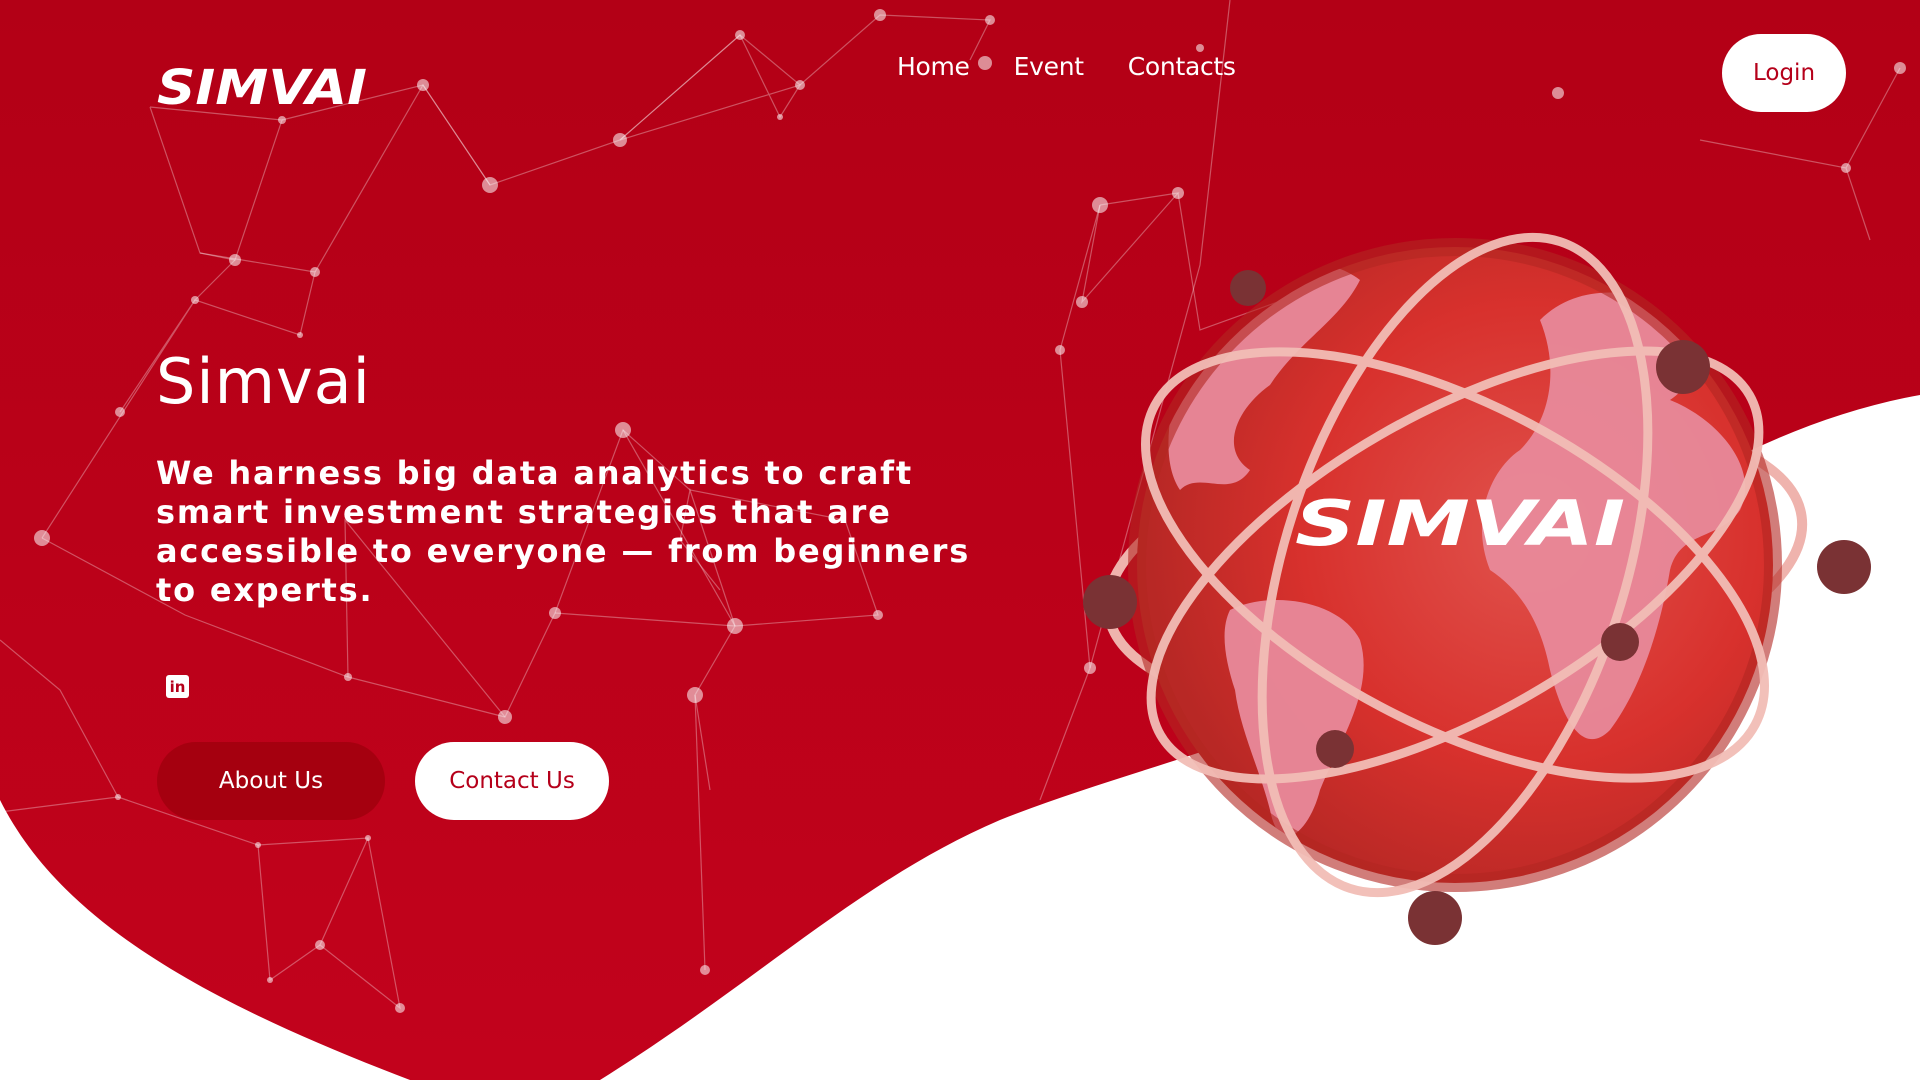 Image resolution: width=1920 pixels, height=1080 pixels. I want to click on brand-logo-text: SIMVAI, so click(262, 85).